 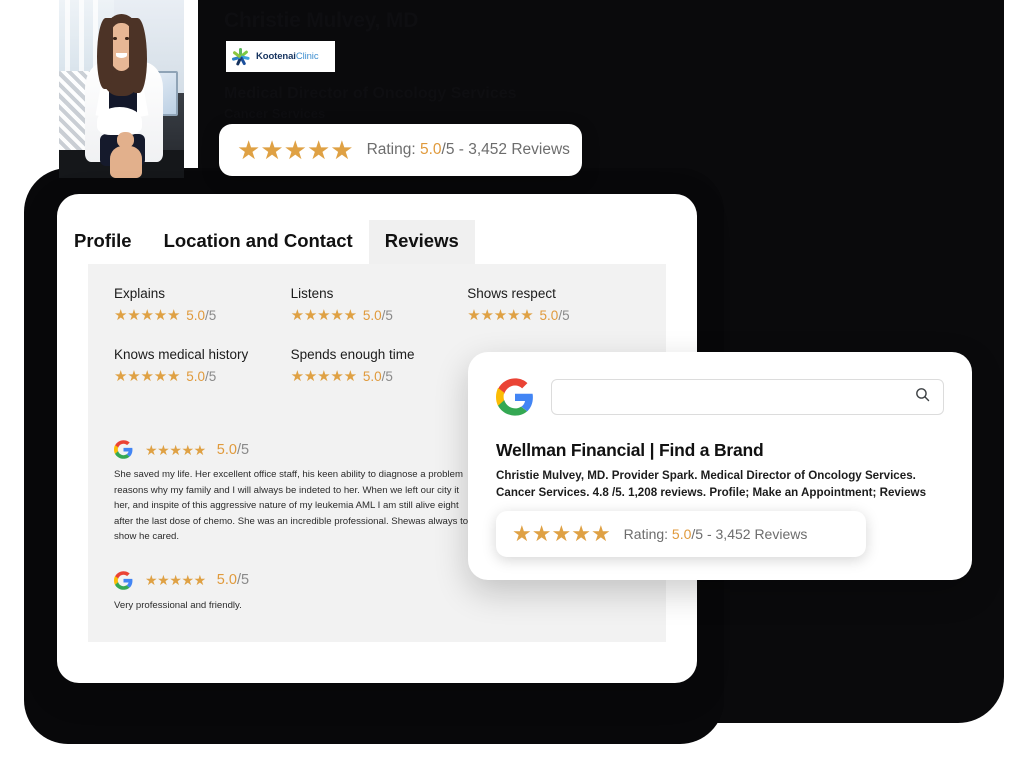 I want to click on google-rating-pill: ★ ★ ★ ★ ★ Rating: 5.0/5 - 3,452 Reviews, so click(x=681, y=533).